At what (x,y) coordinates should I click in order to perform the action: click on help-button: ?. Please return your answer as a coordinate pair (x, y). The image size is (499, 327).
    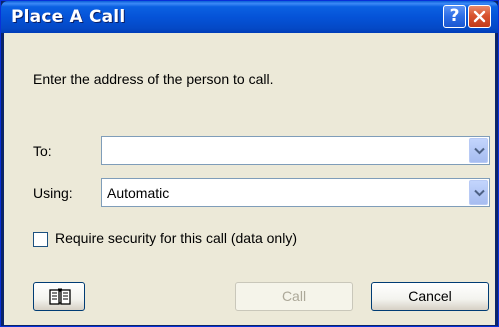
    Looking at the image, I should click on (454, 16).